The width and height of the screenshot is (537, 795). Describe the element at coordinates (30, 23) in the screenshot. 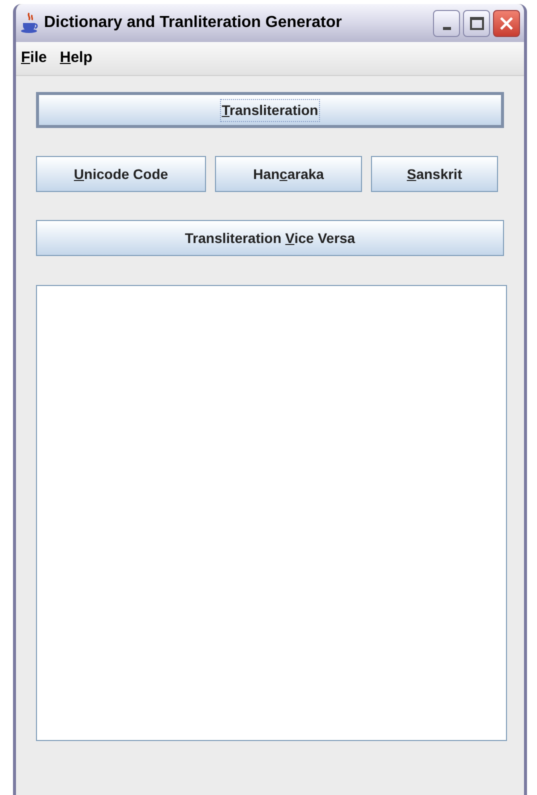

I see `coffee-cup-icon` at that location.